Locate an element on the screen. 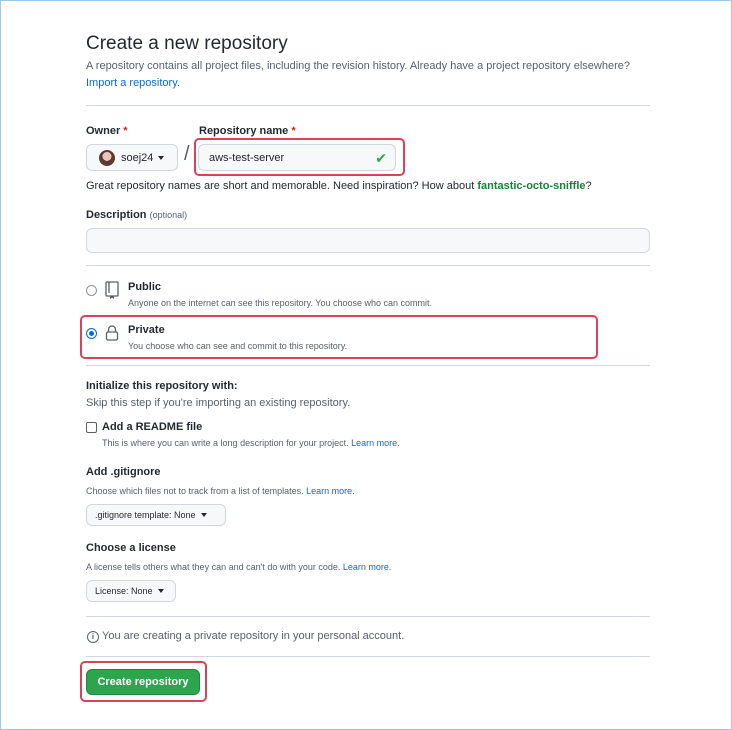 The image size is (732, 730). name-suggestion: fantastic-octo-sniffle is located at coordinates (531, 186).